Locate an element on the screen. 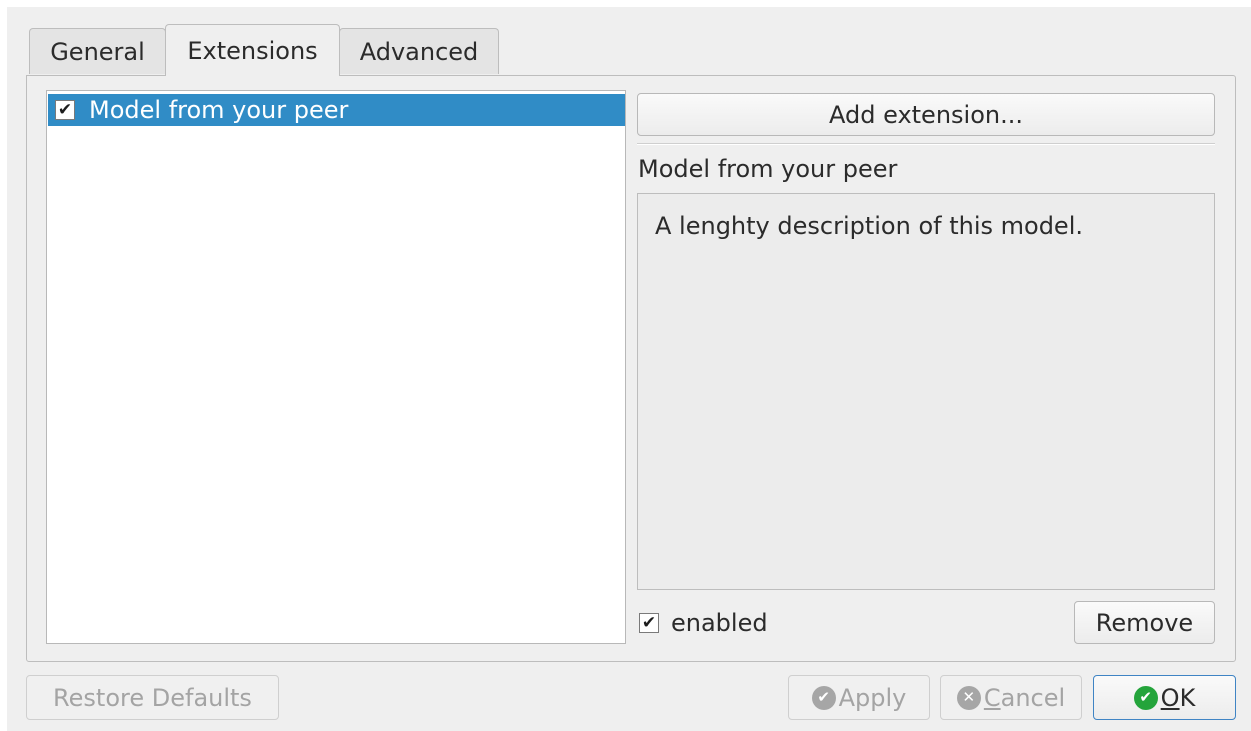  apply-button: ✔ Apply is located at coordinates (859, 697).